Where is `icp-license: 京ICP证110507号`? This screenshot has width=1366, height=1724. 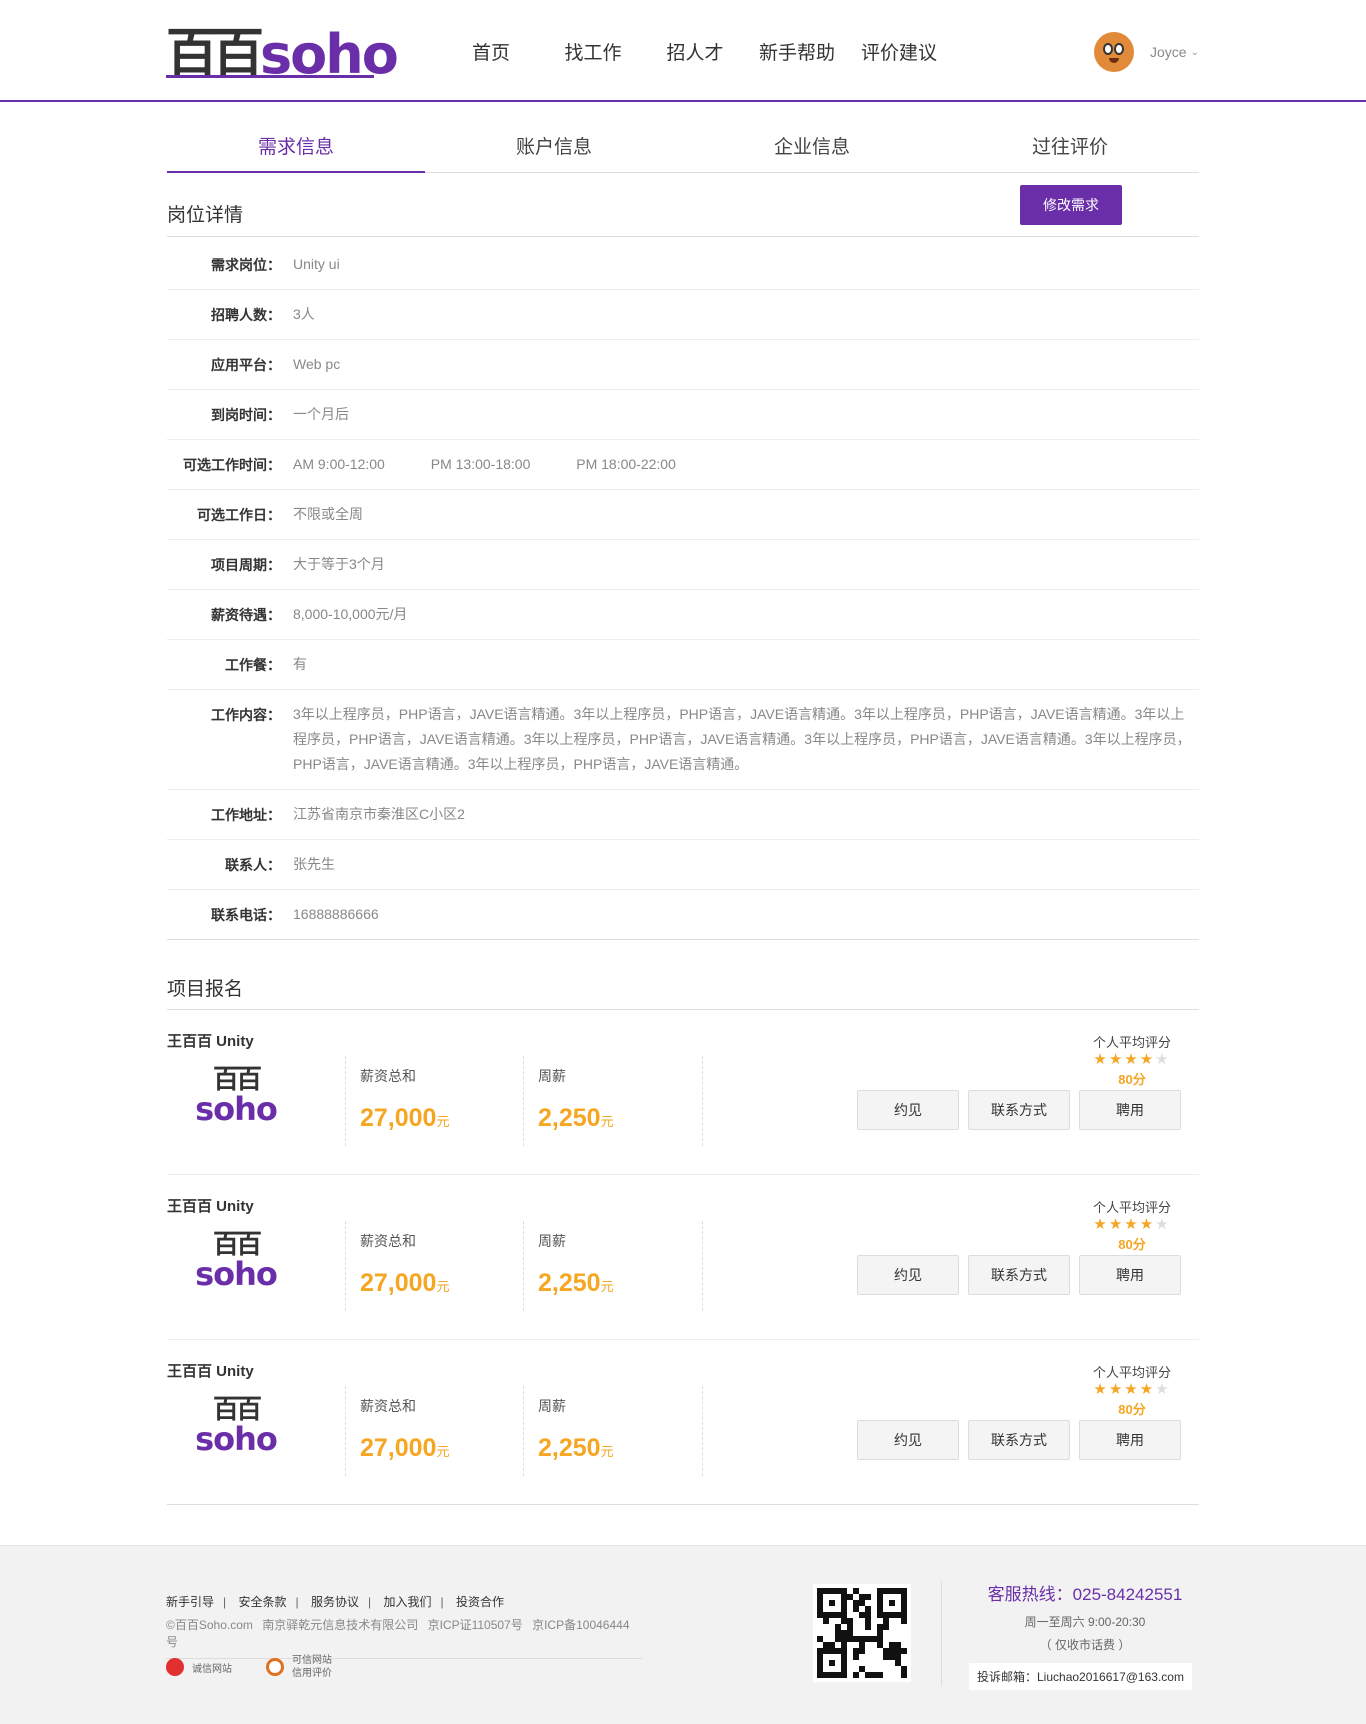
icp-license: 京ICP证110507号 is located at coordinates (475, 1625).